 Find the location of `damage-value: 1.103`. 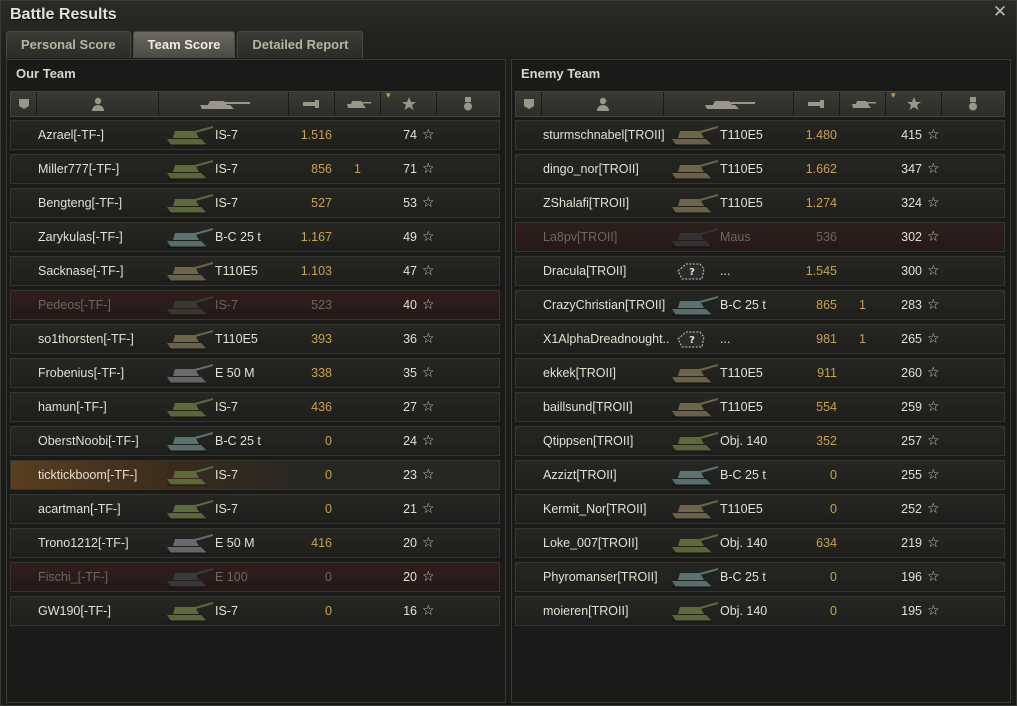

damage-value: 1.103 is located at coordinates (316, 271).